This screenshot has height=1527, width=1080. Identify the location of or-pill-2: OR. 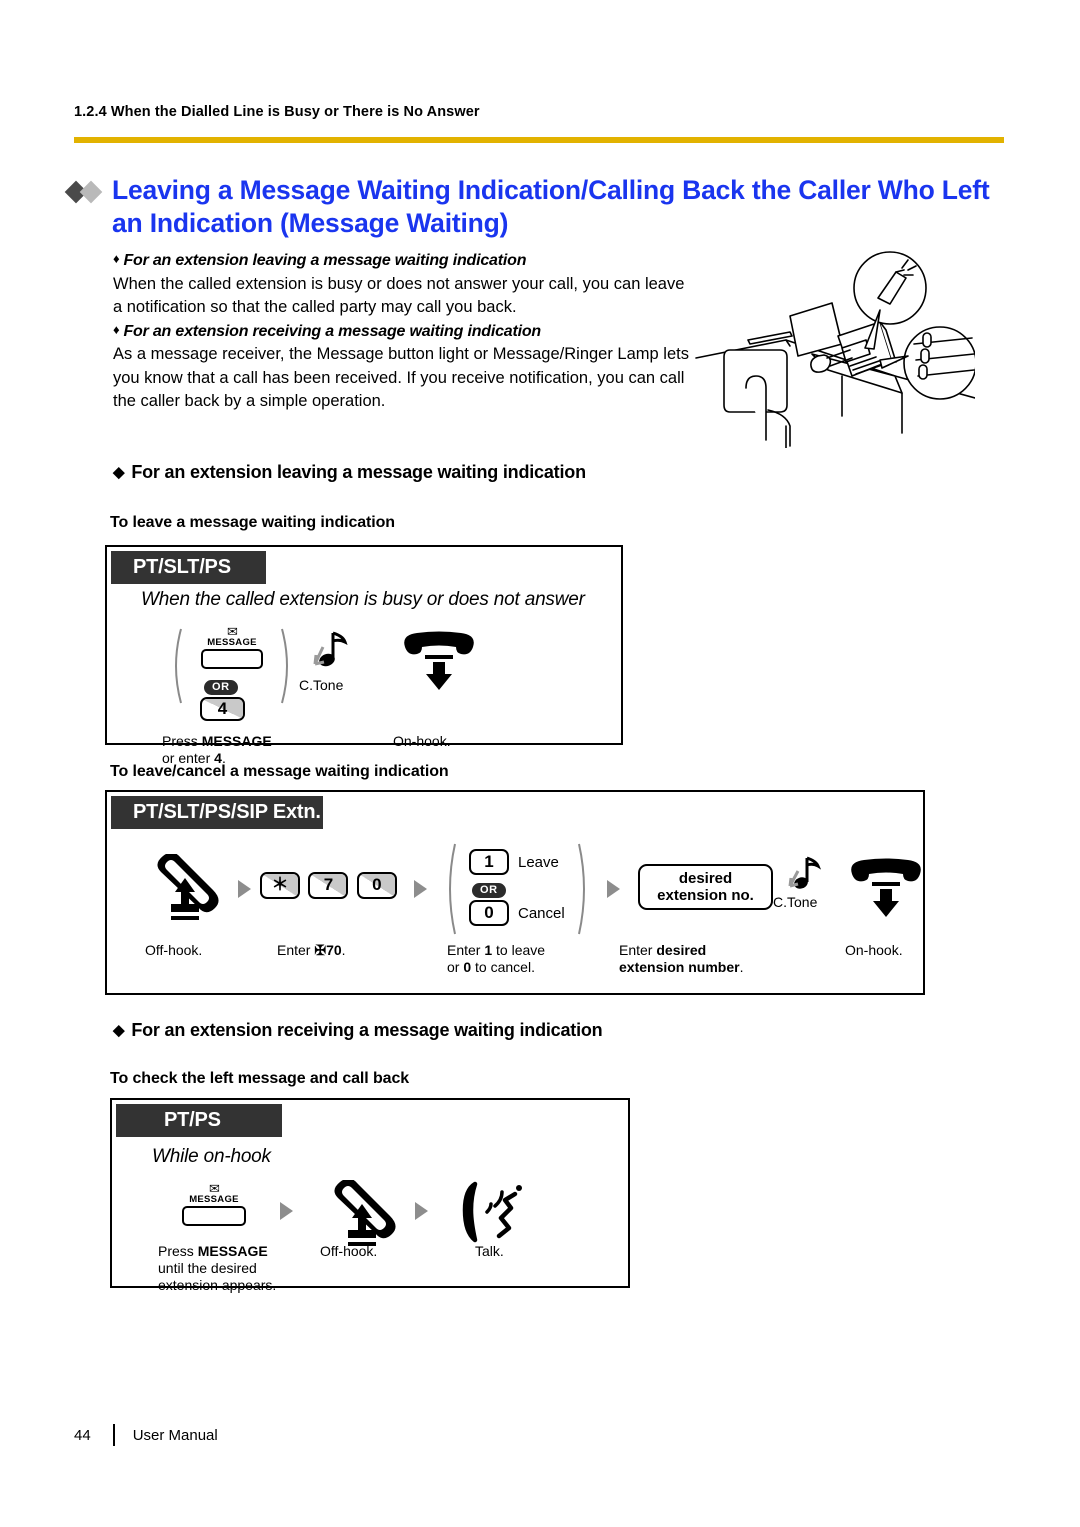
(489, 889).